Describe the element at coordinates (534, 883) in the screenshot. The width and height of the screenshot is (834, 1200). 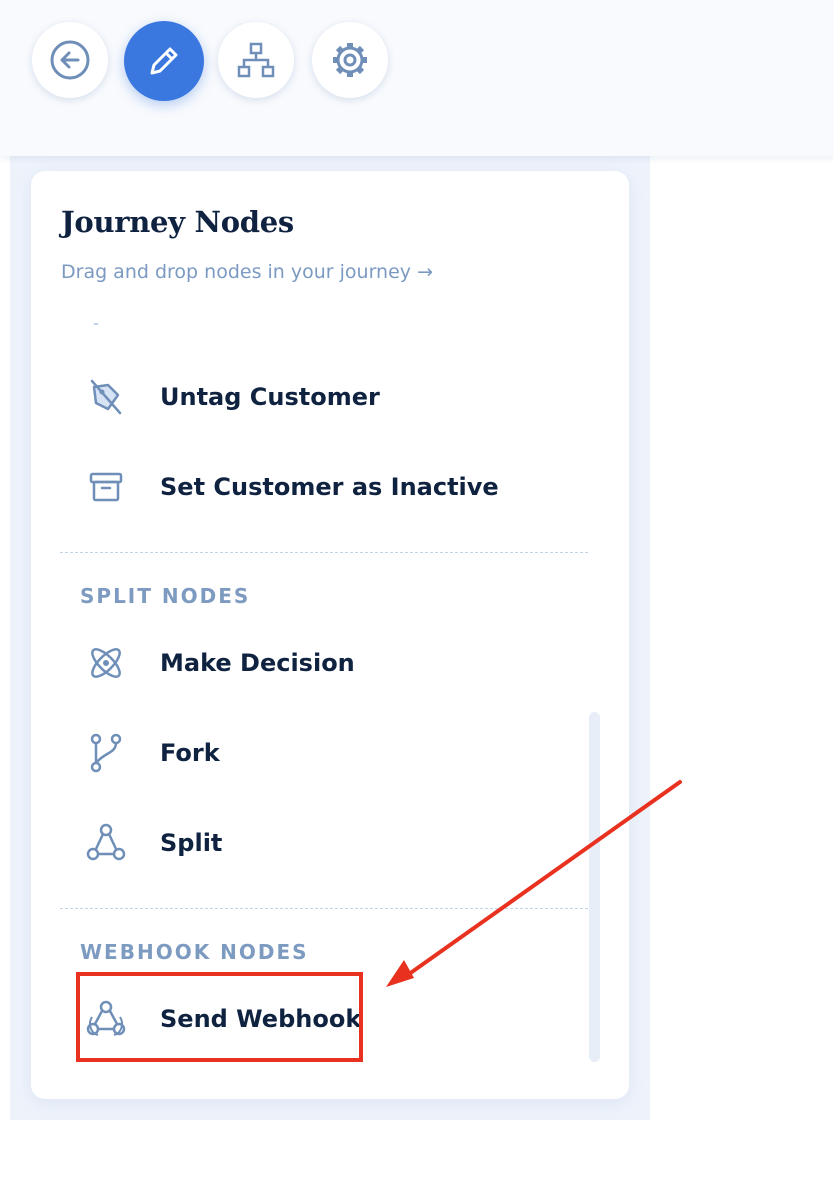
I see `annotation-arrow` at that location.